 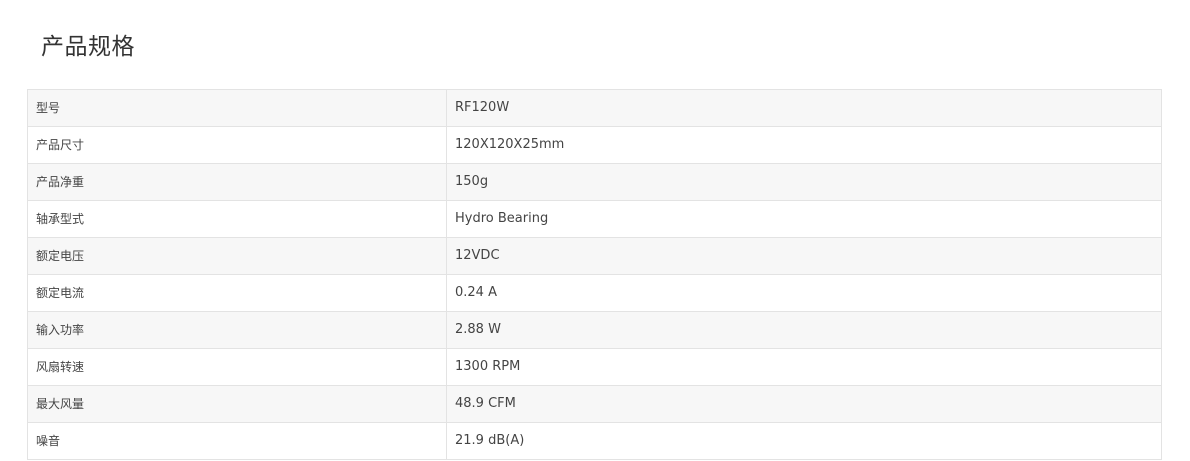 I want to click on spec-value: 120X120X25mm, so click(x=804, y=145).